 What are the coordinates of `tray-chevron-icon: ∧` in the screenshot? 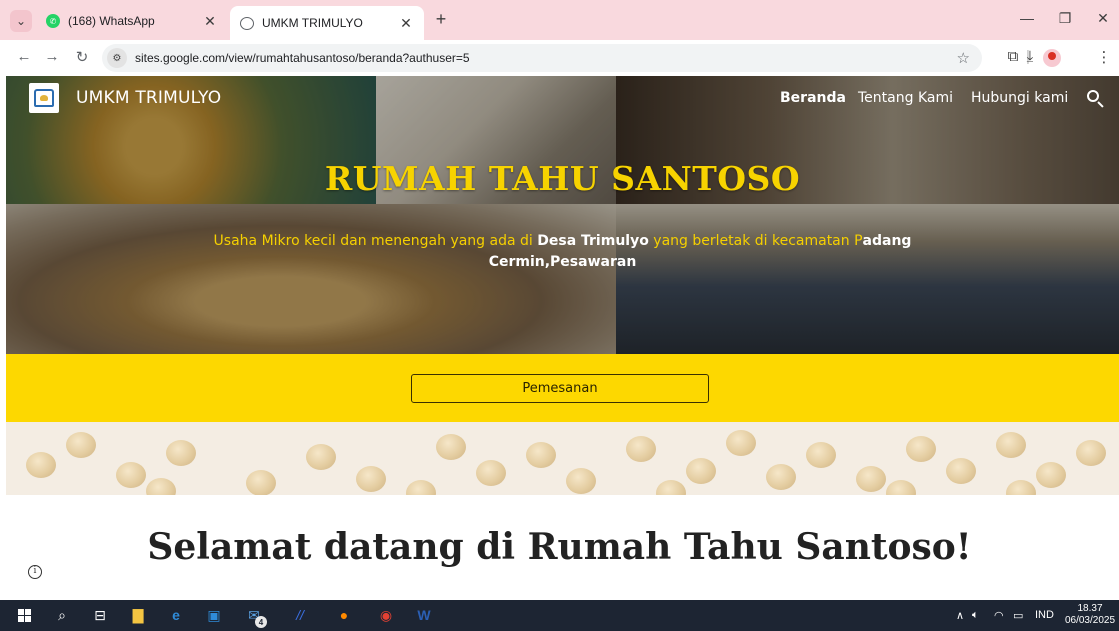 It's located at (960, 615).